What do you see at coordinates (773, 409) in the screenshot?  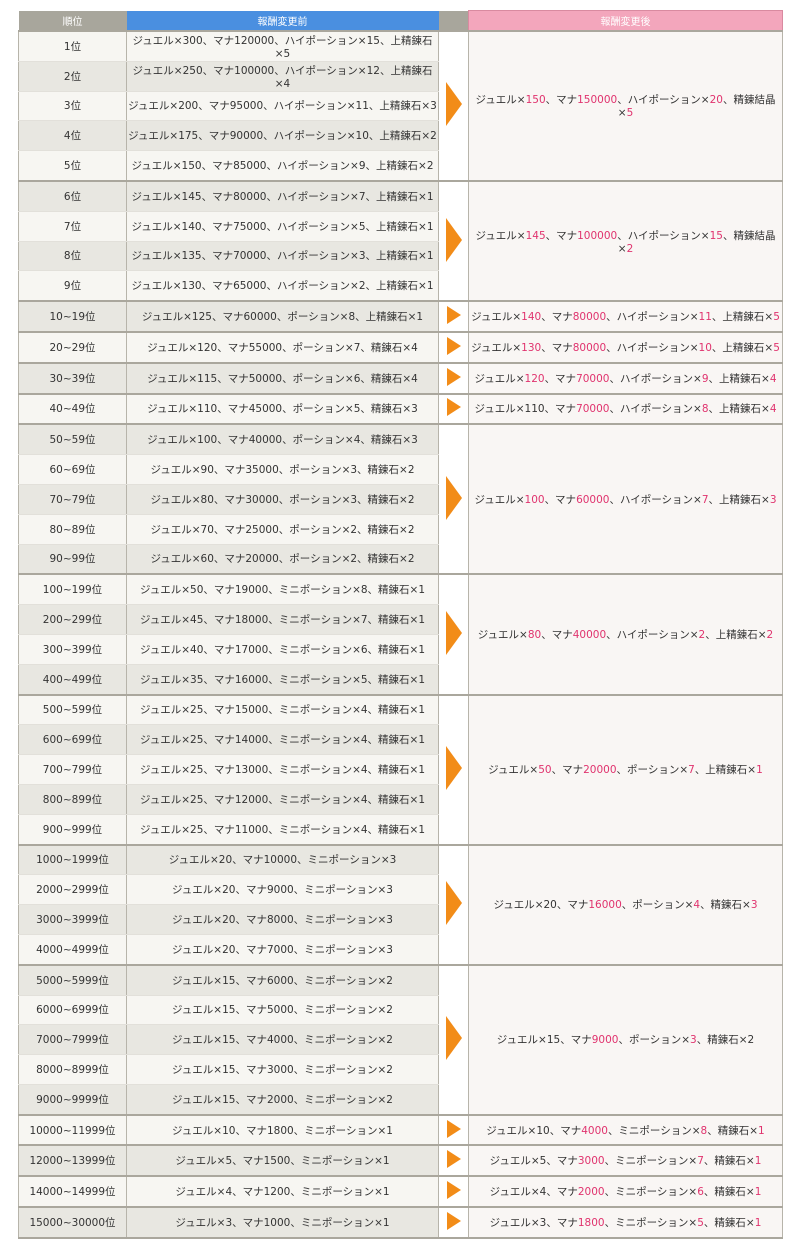 I see `reward-after-value: 4` at bounding box center [773, 409].